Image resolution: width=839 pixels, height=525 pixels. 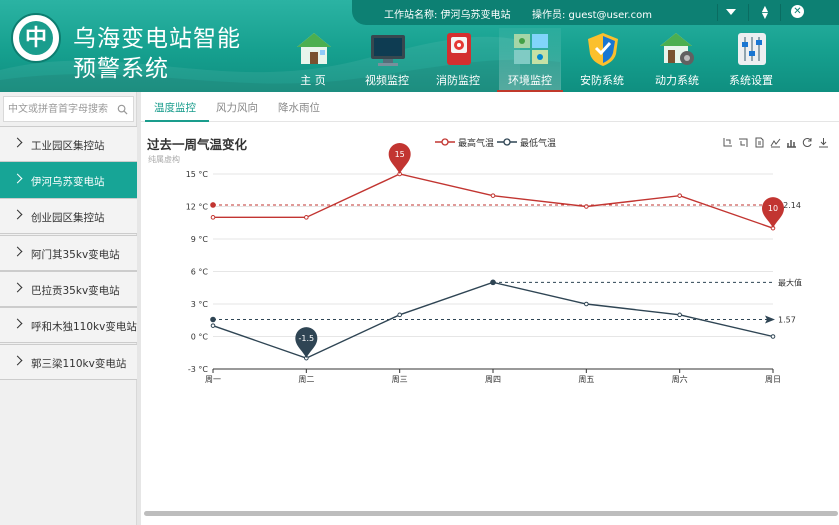 What do you see at coordinates (790, 282) in the screenshot?
I see `max-line-label: 最大值` at bounding box center [790, 282].